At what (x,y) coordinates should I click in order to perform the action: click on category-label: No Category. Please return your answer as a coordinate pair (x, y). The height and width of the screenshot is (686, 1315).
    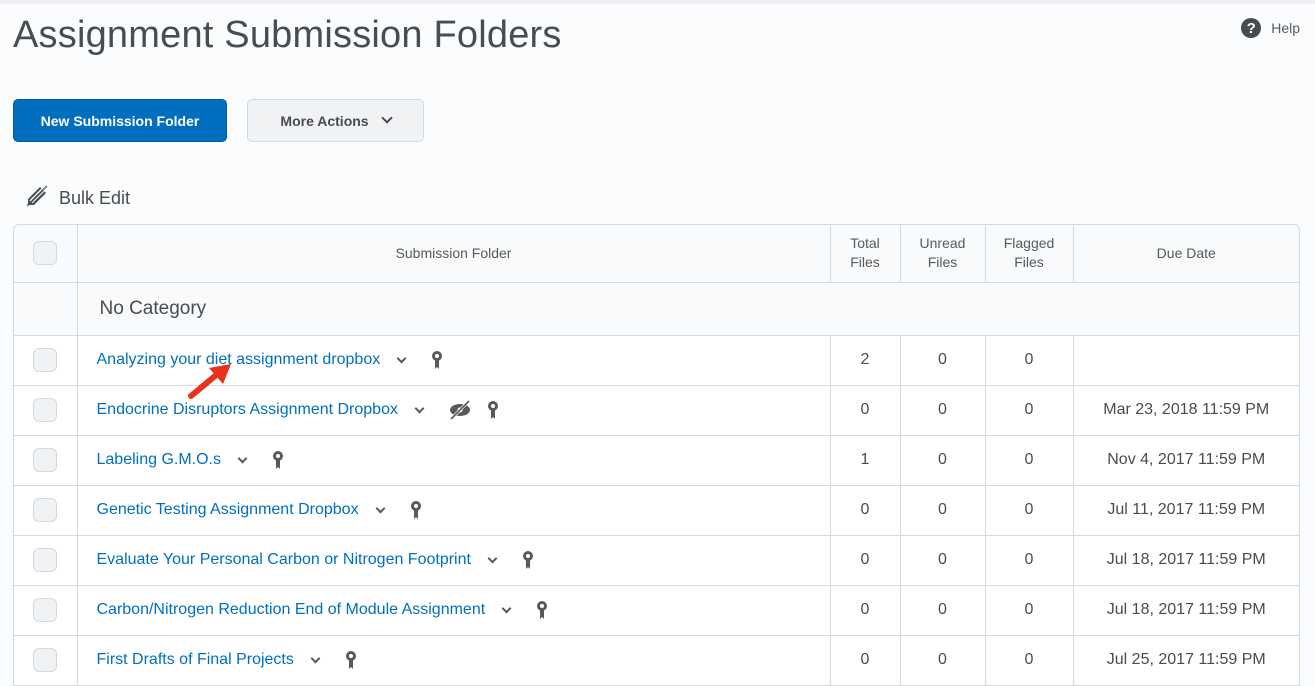
    Looking at the image, I should click on (688, 309).